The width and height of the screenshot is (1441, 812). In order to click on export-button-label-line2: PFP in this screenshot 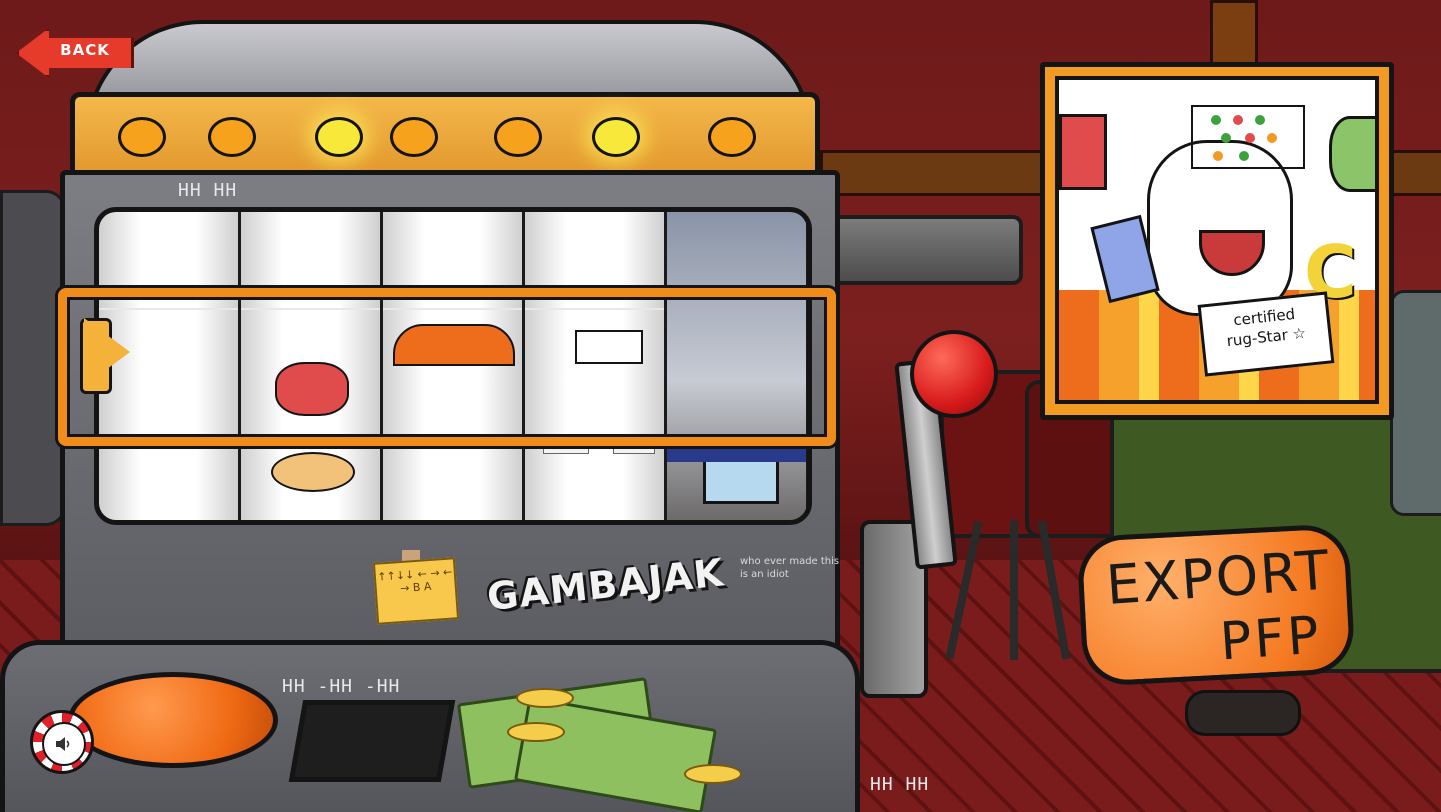, I will do `click(1271, 639)`.